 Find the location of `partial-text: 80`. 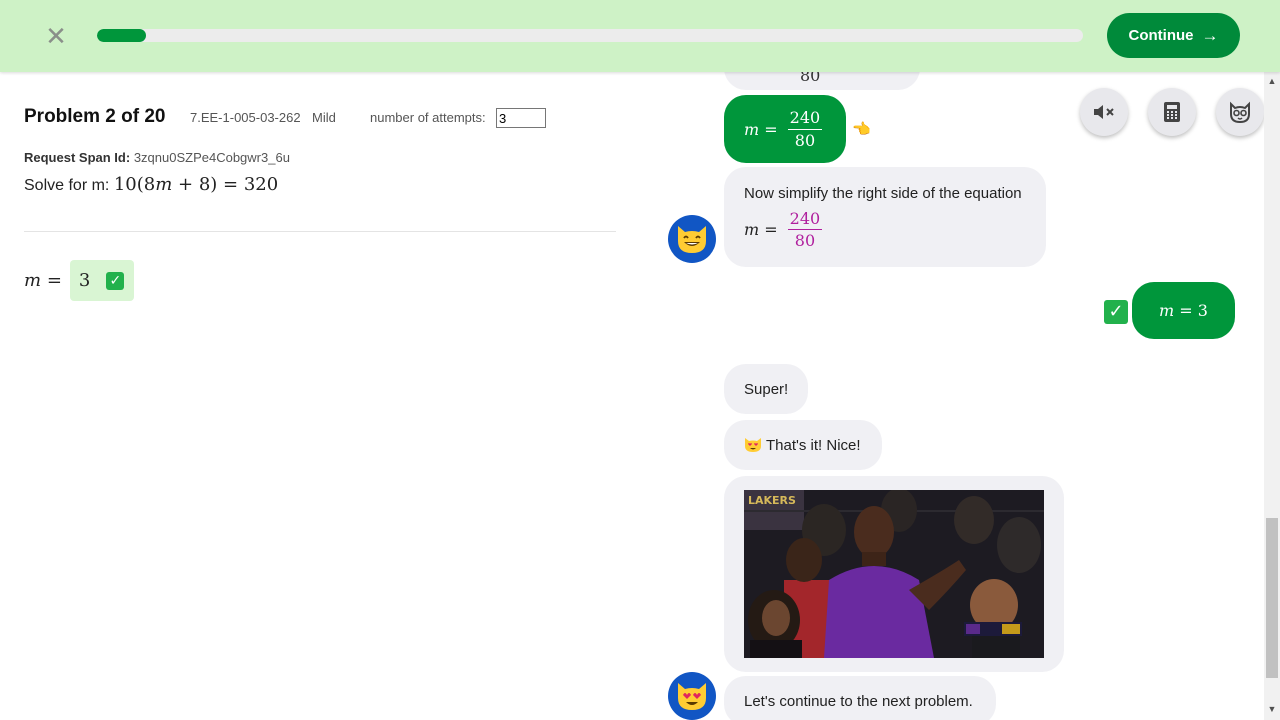

partial-text: 80 is located at coordinates (810, 78).